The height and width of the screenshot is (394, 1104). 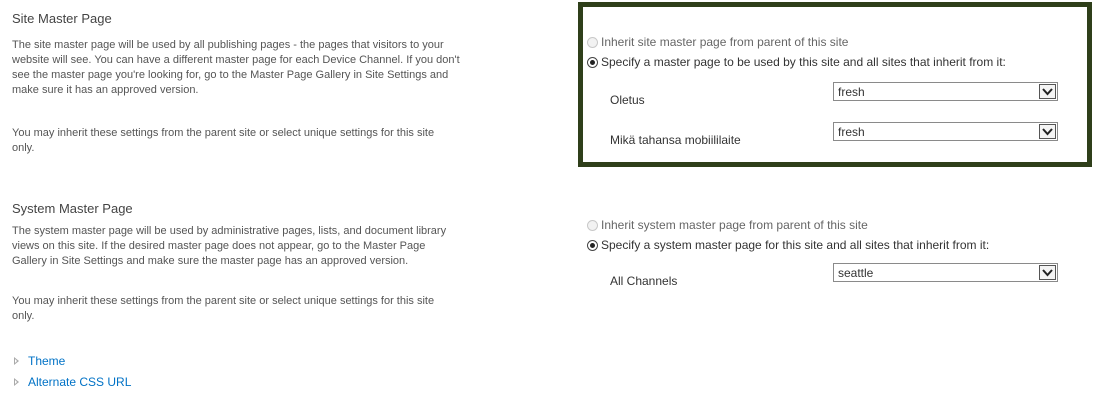 I want to click on desc-line: make sure it has an approved version., so click(x=105, y=90).